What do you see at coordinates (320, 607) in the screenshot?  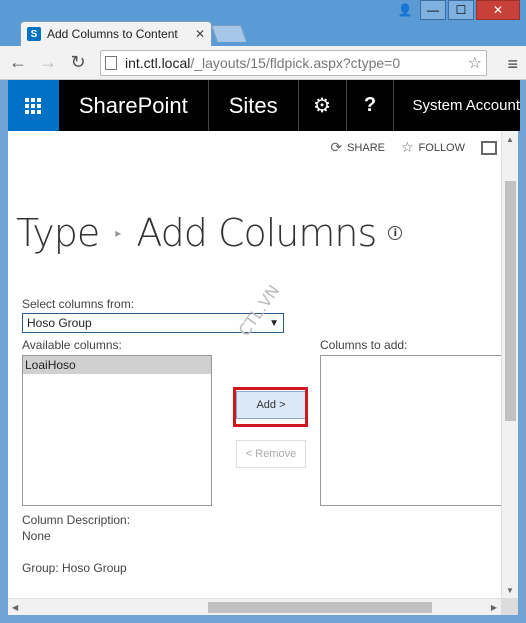 I see `horizontal-scroll-thumb` at bounding box center [320, 607].